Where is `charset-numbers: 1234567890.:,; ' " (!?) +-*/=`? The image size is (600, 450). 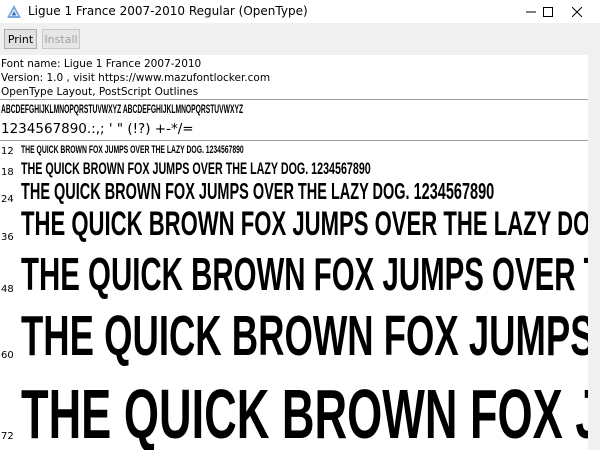 charset-numbers: 1234567890.:,; ' " (!?) +-*/= is located at coordinates (97, 129).